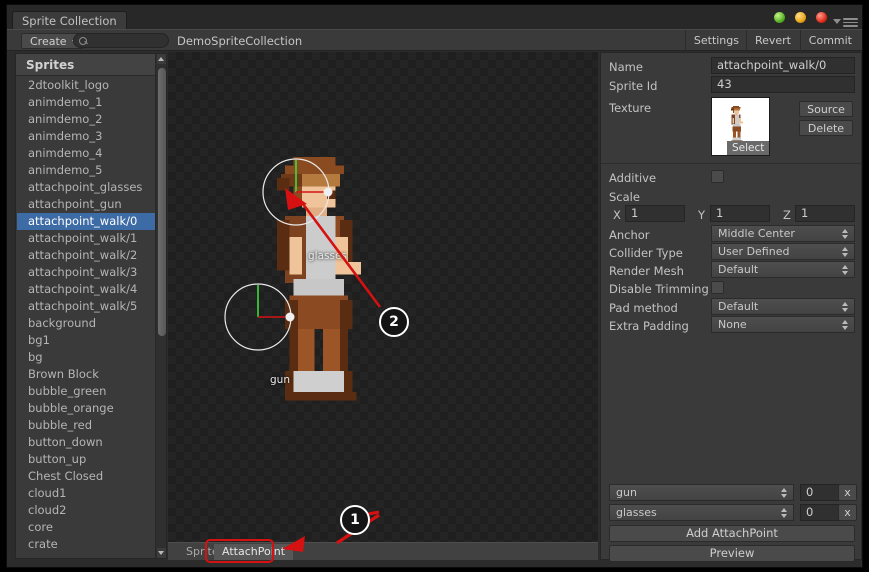  I want to click on callout-badge-1: 1, so click(355, 520).